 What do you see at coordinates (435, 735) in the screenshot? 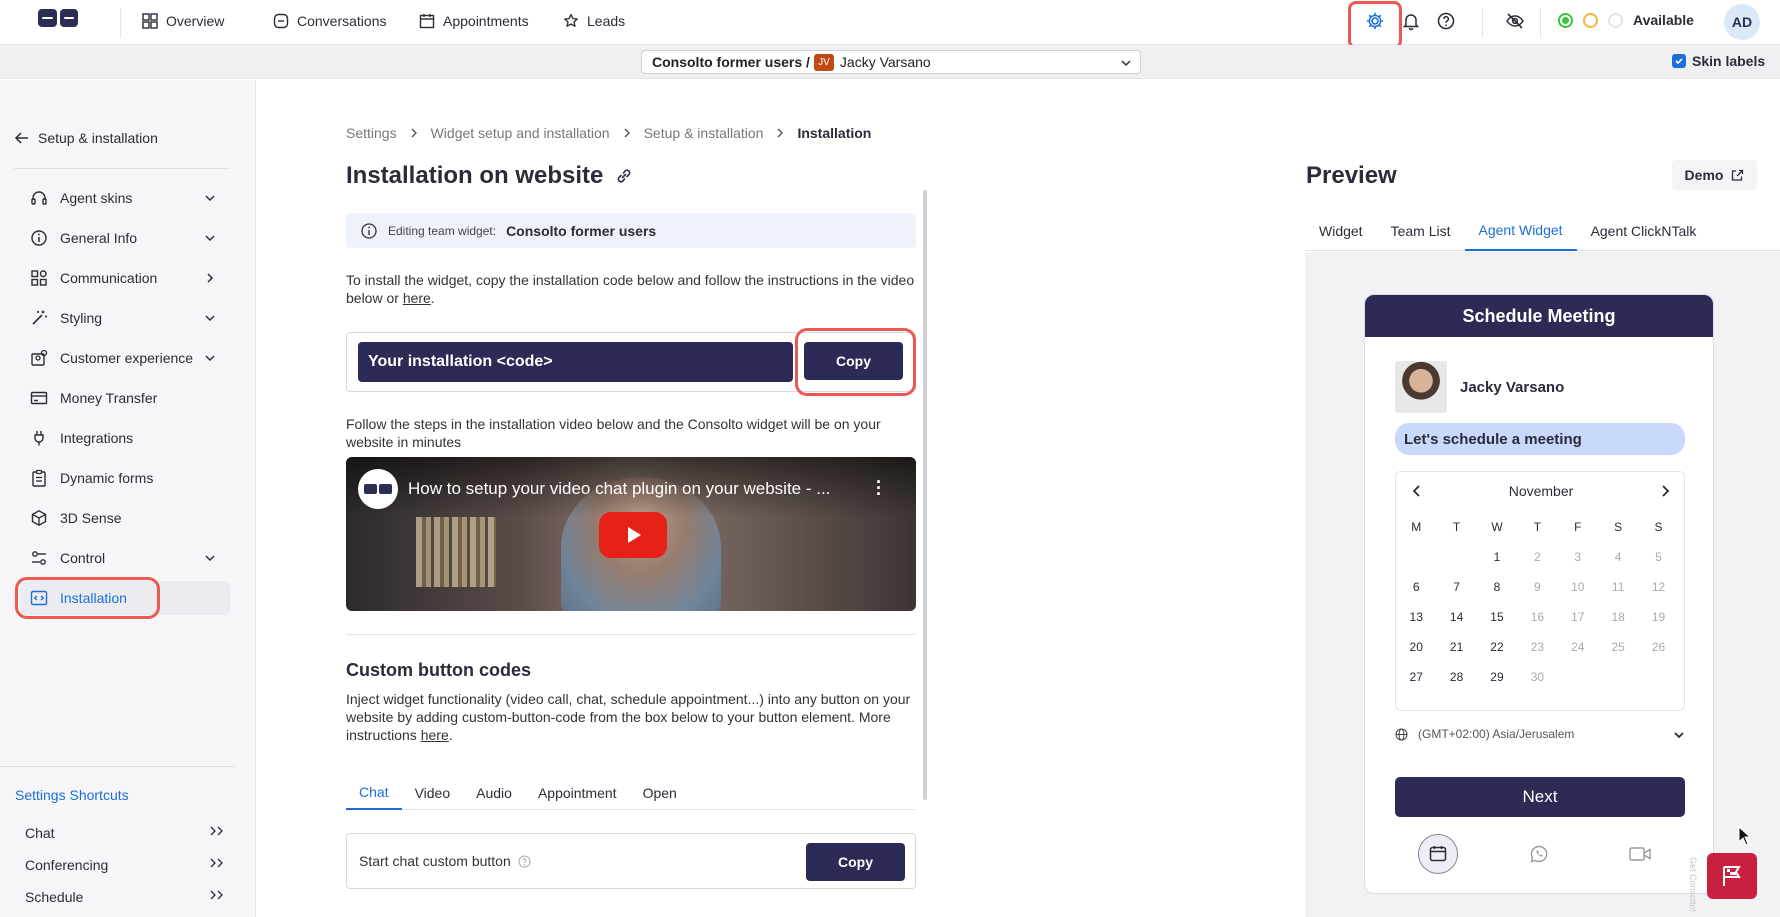
I see `custom-here-link: here` at bounding box center [435, 735].